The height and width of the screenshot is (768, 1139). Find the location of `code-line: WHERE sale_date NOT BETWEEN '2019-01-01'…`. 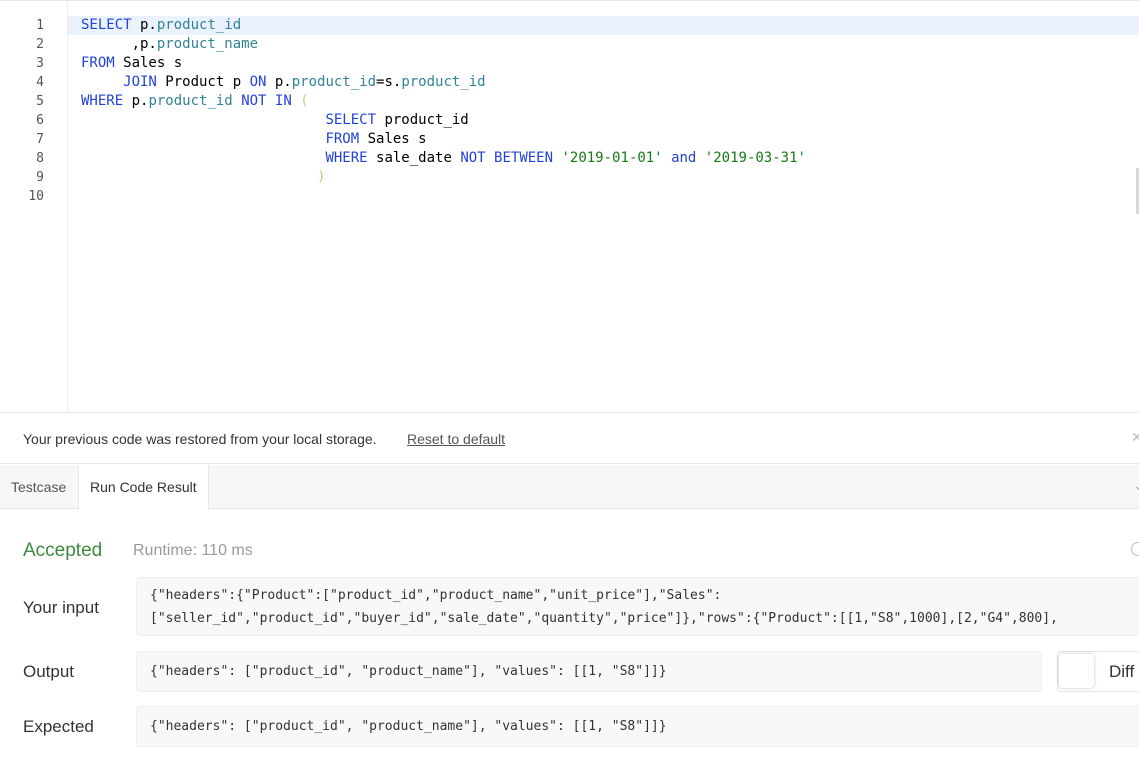

code-line: WHERE sale_date NOT BETWEEN '2019-01-01'… is located at coordinates (603, 158).